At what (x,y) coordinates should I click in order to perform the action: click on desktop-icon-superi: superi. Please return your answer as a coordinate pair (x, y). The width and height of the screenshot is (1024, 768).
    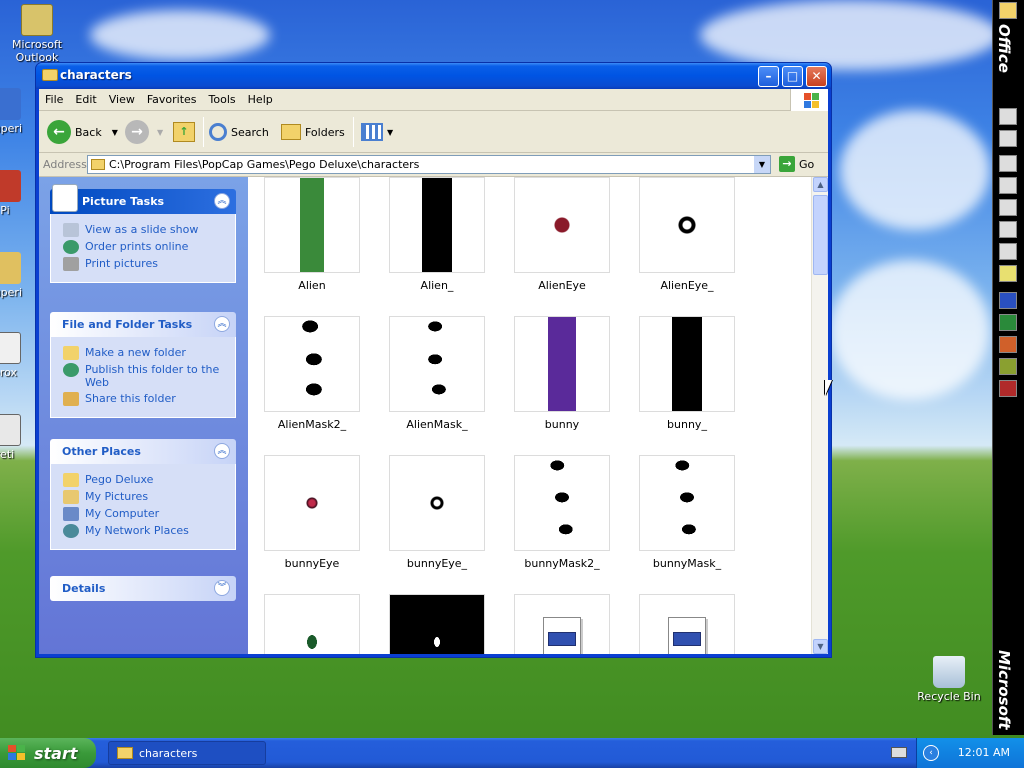
    Looking at the image, I should click on (20, 111).